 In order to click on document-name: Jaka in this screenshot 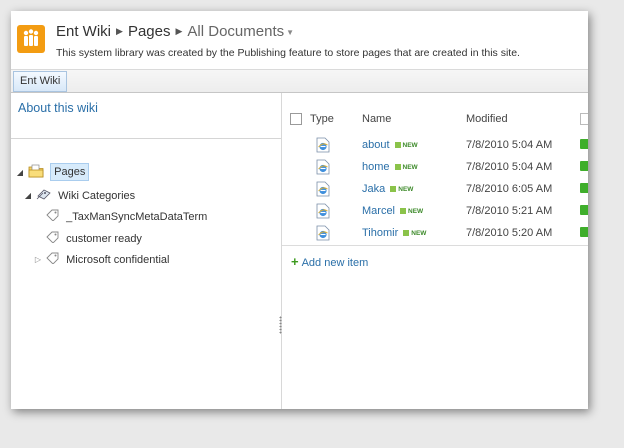, I will do `click(374, 189)`.